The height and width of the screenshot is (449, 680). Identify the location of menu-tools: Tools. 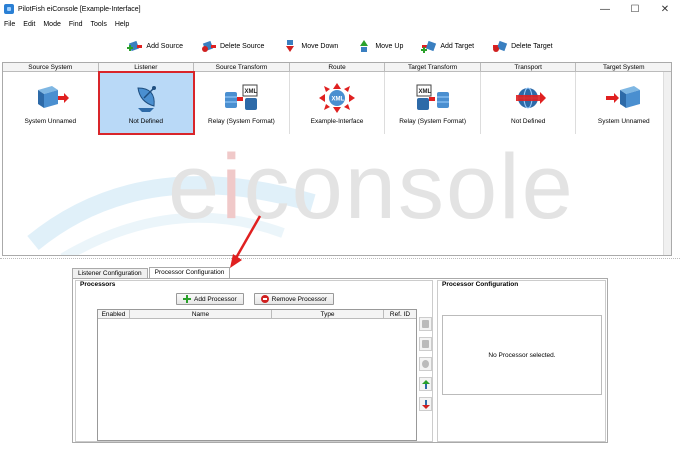
(98, 24).